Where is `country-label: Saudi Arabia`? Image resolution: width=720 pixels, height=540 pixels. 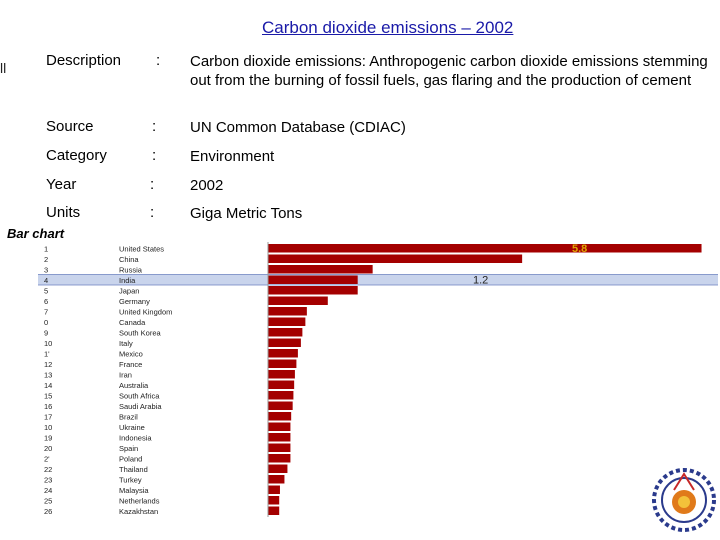
country-label: Saudi Arabia is located at coordinates (140, 406).